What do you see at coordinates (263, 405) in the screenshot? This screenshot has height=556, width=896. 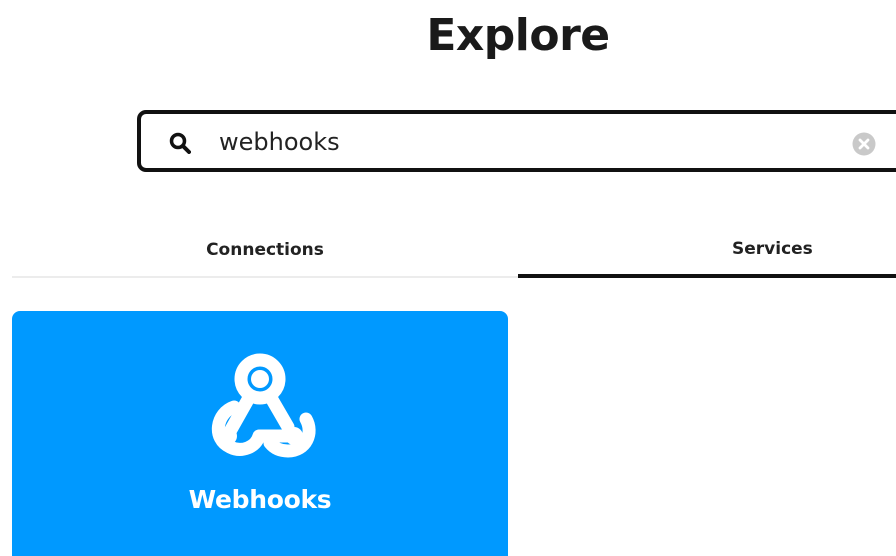 I see `webhooks-icon` at bounding box center [263, 405].